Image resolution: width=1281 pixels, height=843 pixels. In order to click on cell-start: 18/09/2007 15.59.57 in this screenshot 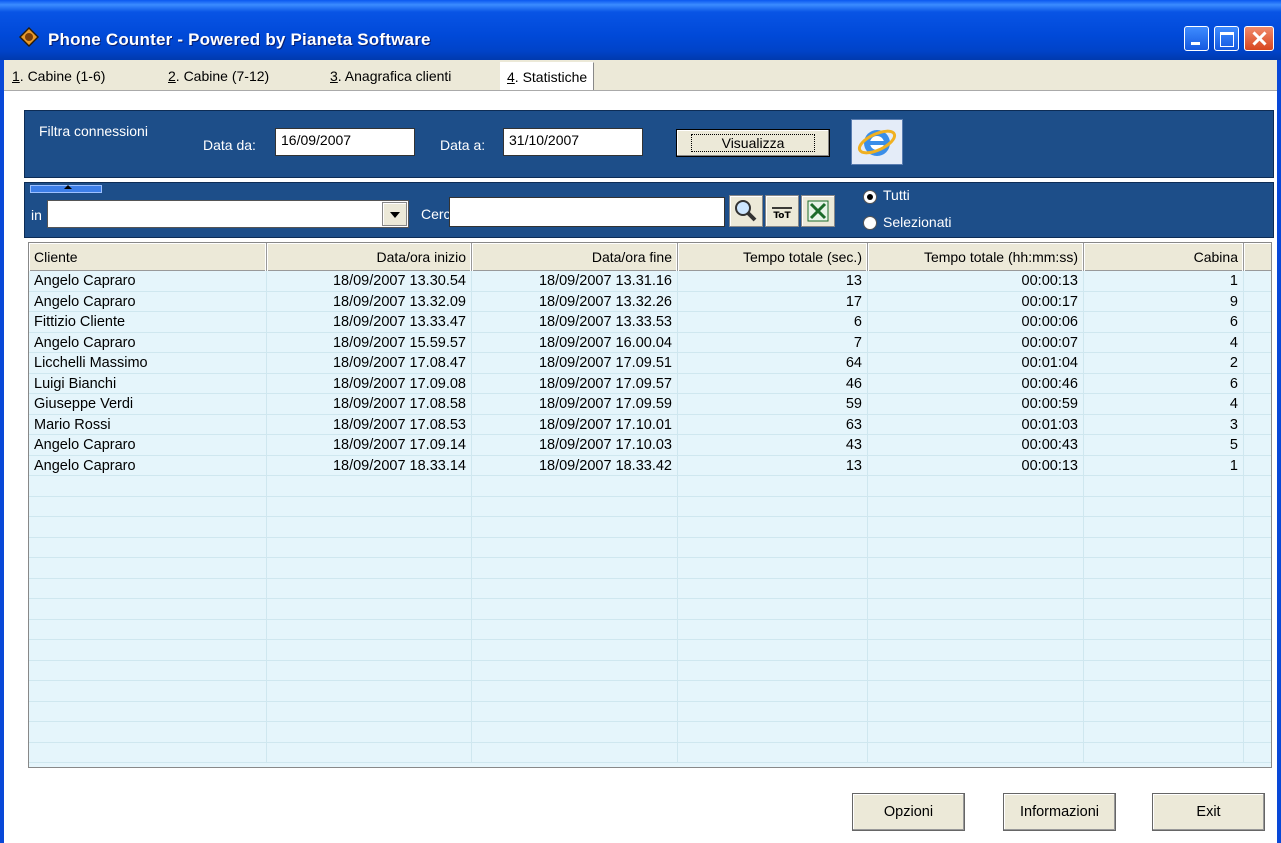, I will do `click(369, 342)`.